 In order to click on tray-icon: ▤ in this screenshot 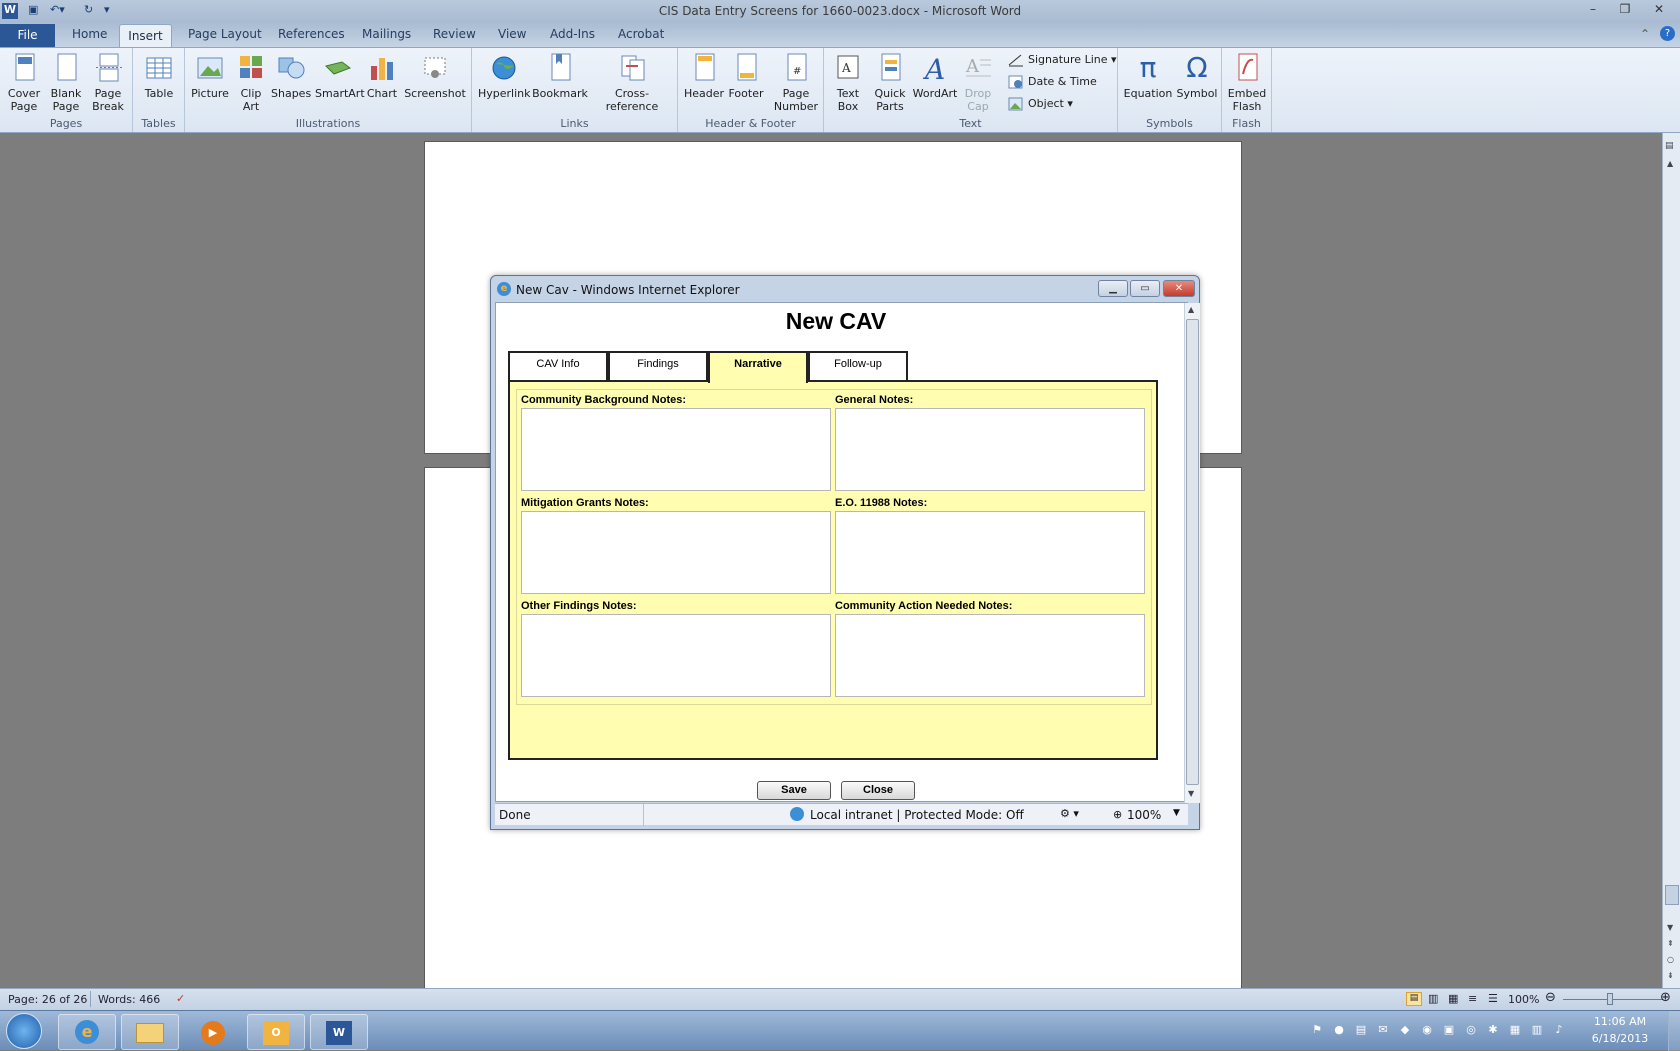, I will do `click(1361, 1030)`.